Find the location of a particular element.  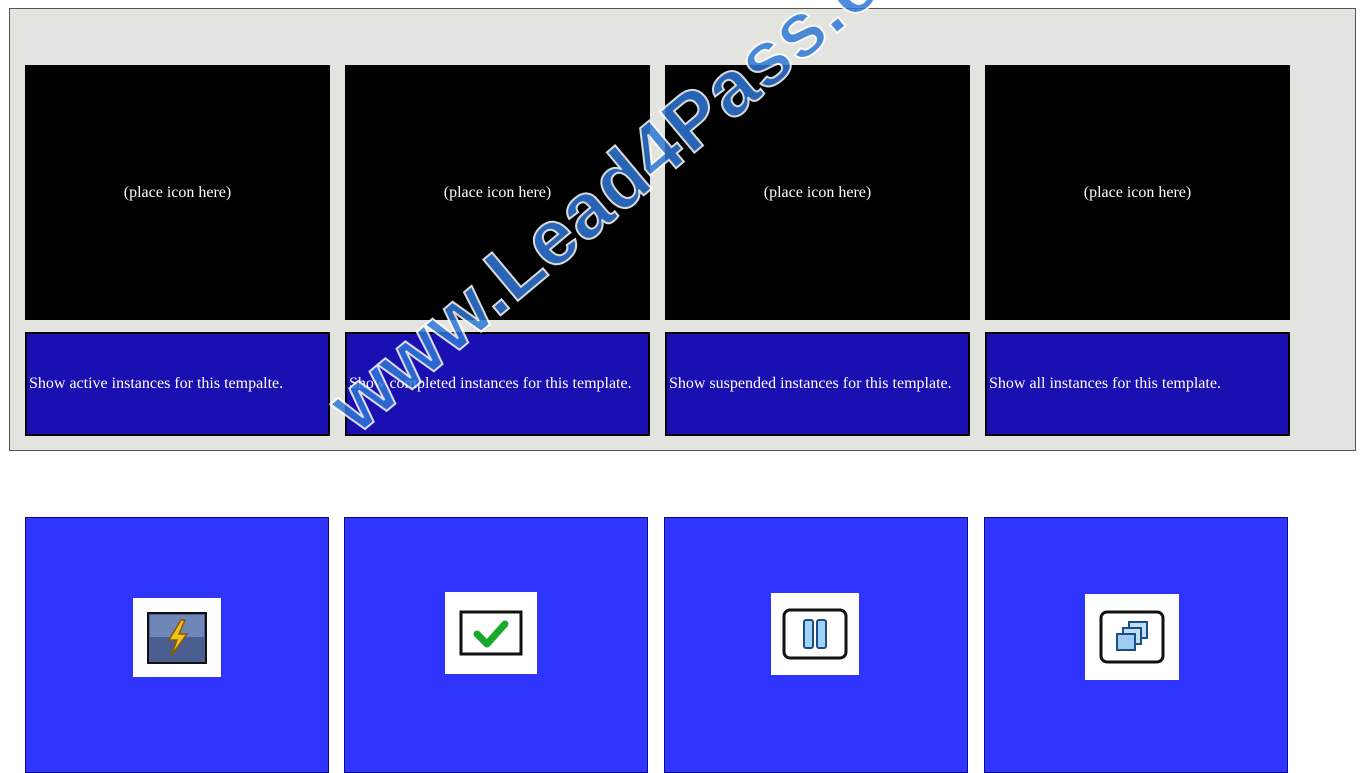

stacked-windows-icon is located at coordinates (1132, 637).